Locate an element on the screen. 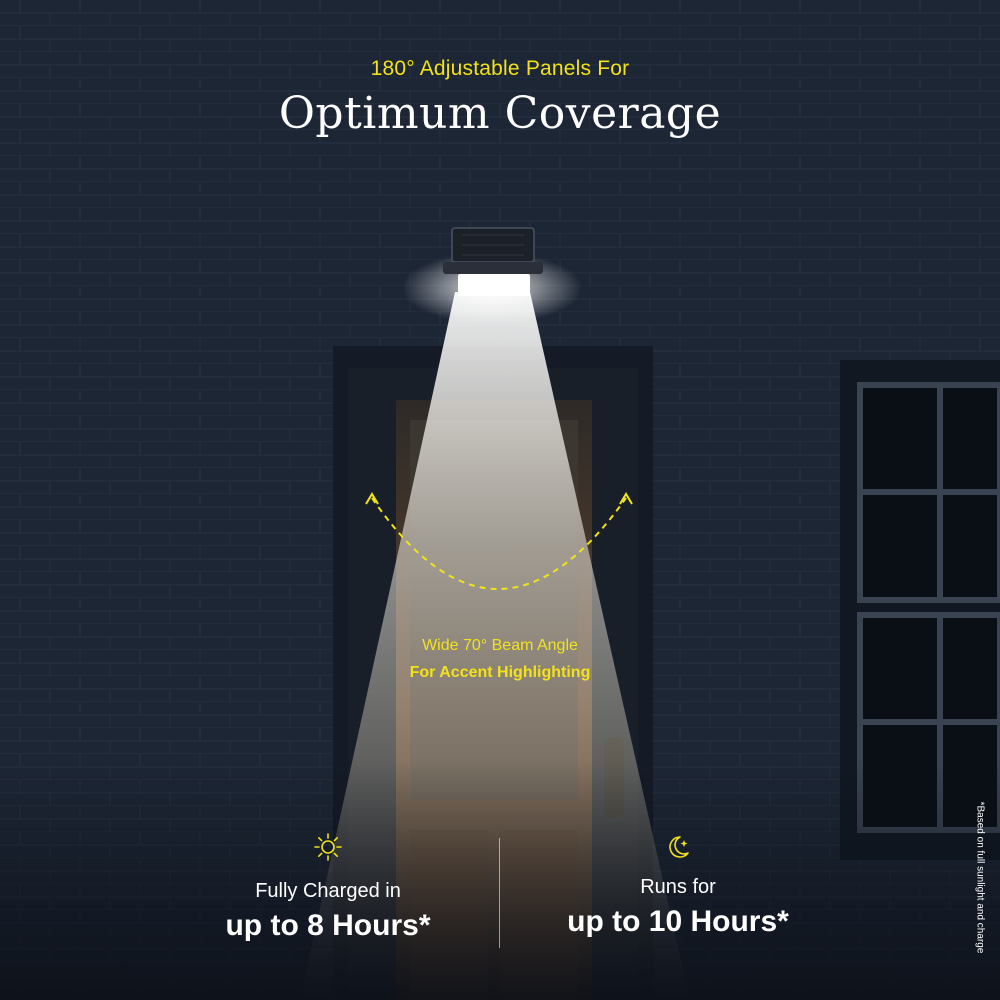  light-housing is located at coordinates (493, 268).